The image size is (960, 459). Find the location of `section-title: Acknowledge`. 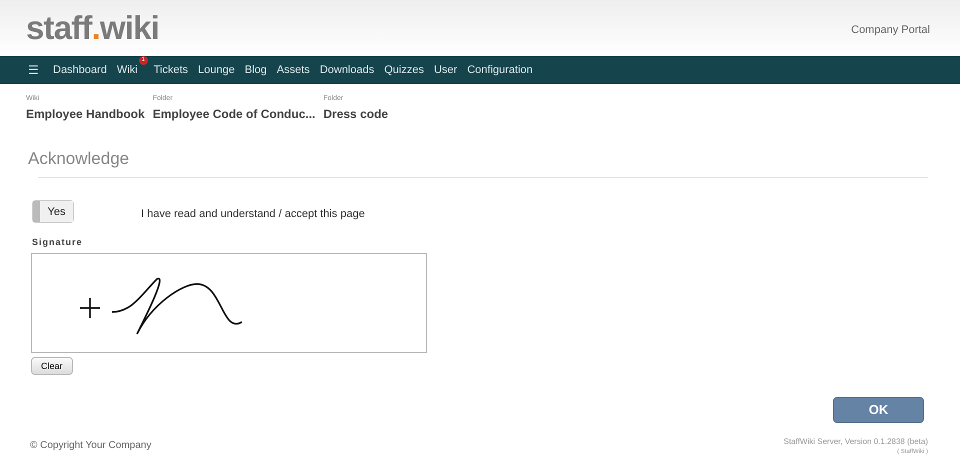

section-title: Acknowledge is located at coordinates (79, 159).